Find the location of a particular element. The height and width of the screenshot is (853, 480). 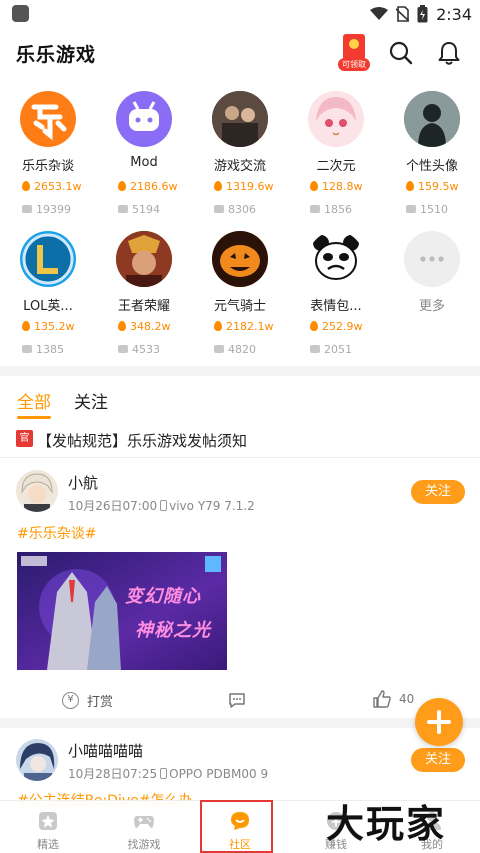

topic-tag: #乐乐杂谈# is located at coordinates (56, 533).